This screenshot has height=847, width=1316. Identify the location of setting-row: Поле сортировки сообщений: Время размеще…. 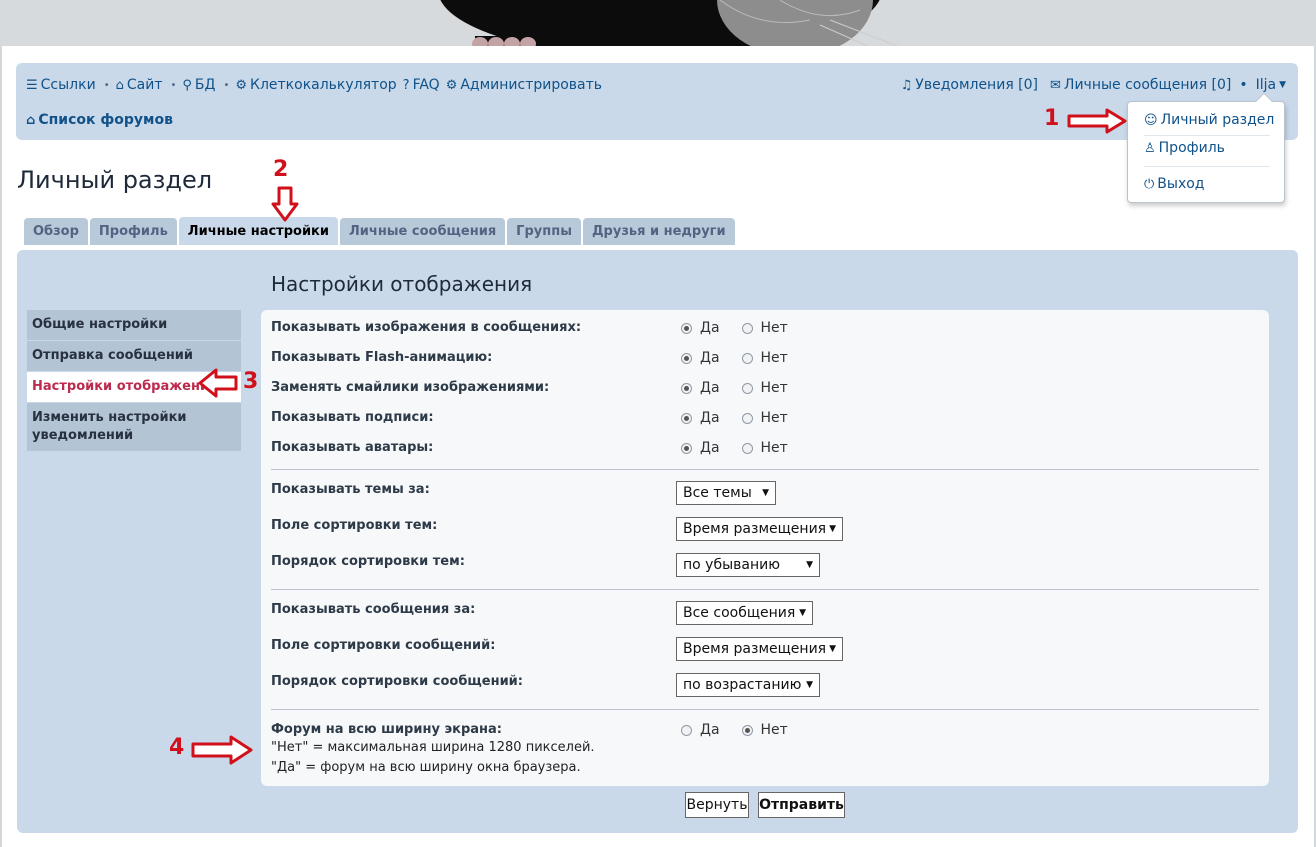
(766, 649).